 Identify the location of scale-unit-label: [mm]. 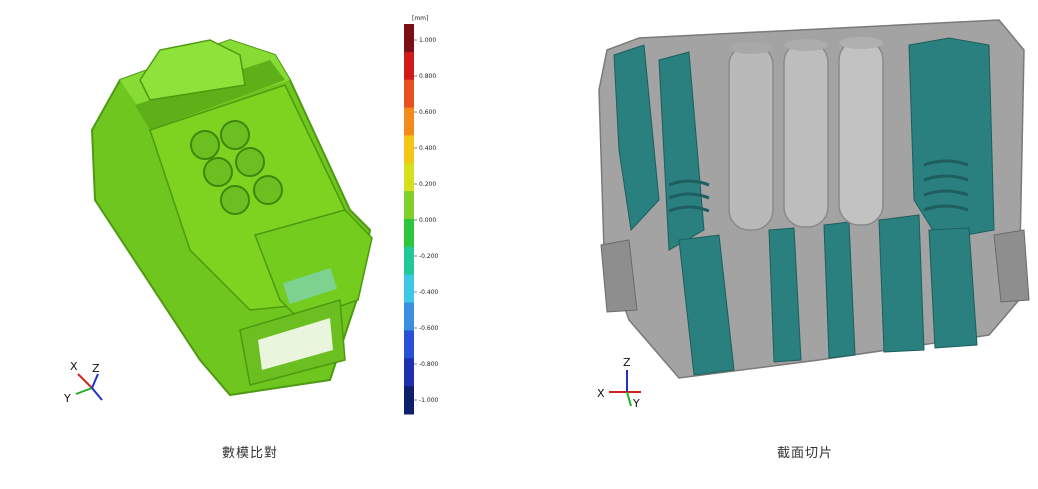
(420, 18).